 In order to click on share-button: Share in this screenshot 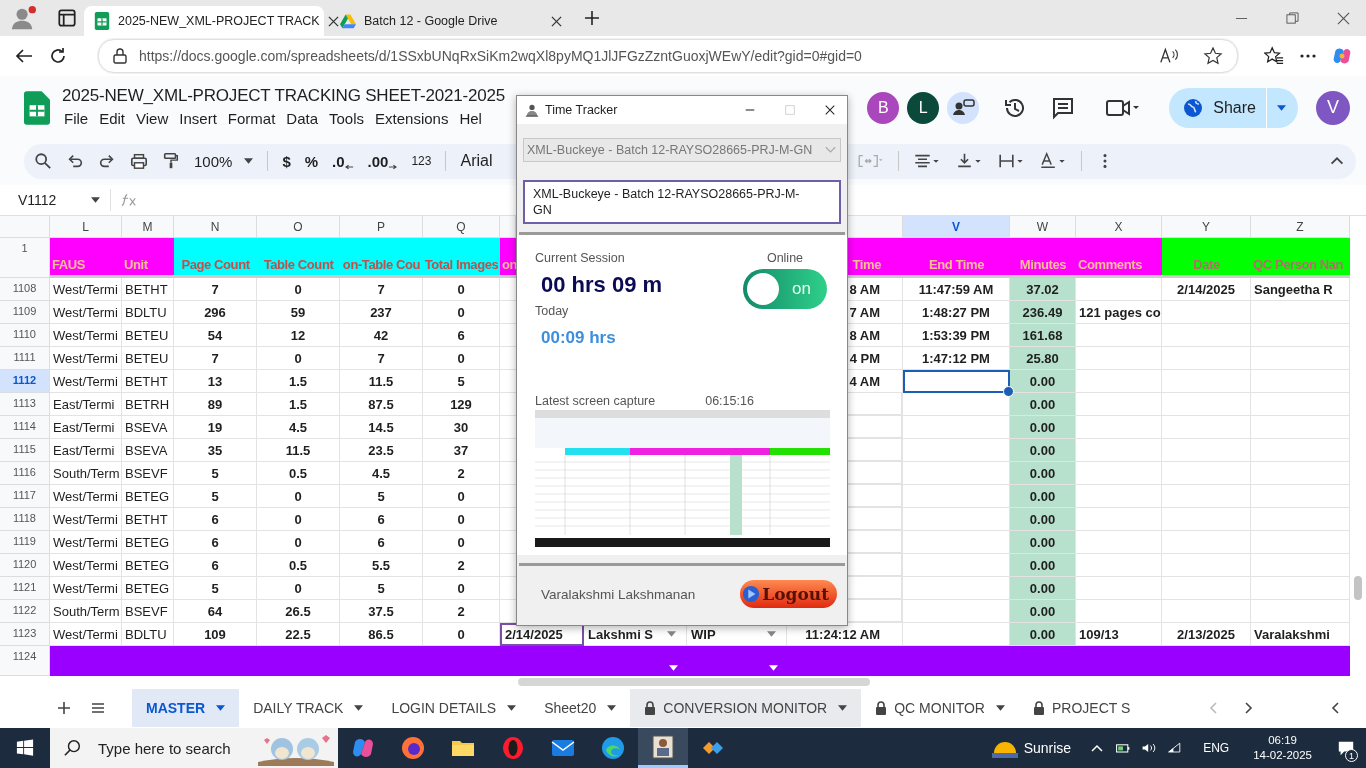, I will do `click(1233, 107)`.